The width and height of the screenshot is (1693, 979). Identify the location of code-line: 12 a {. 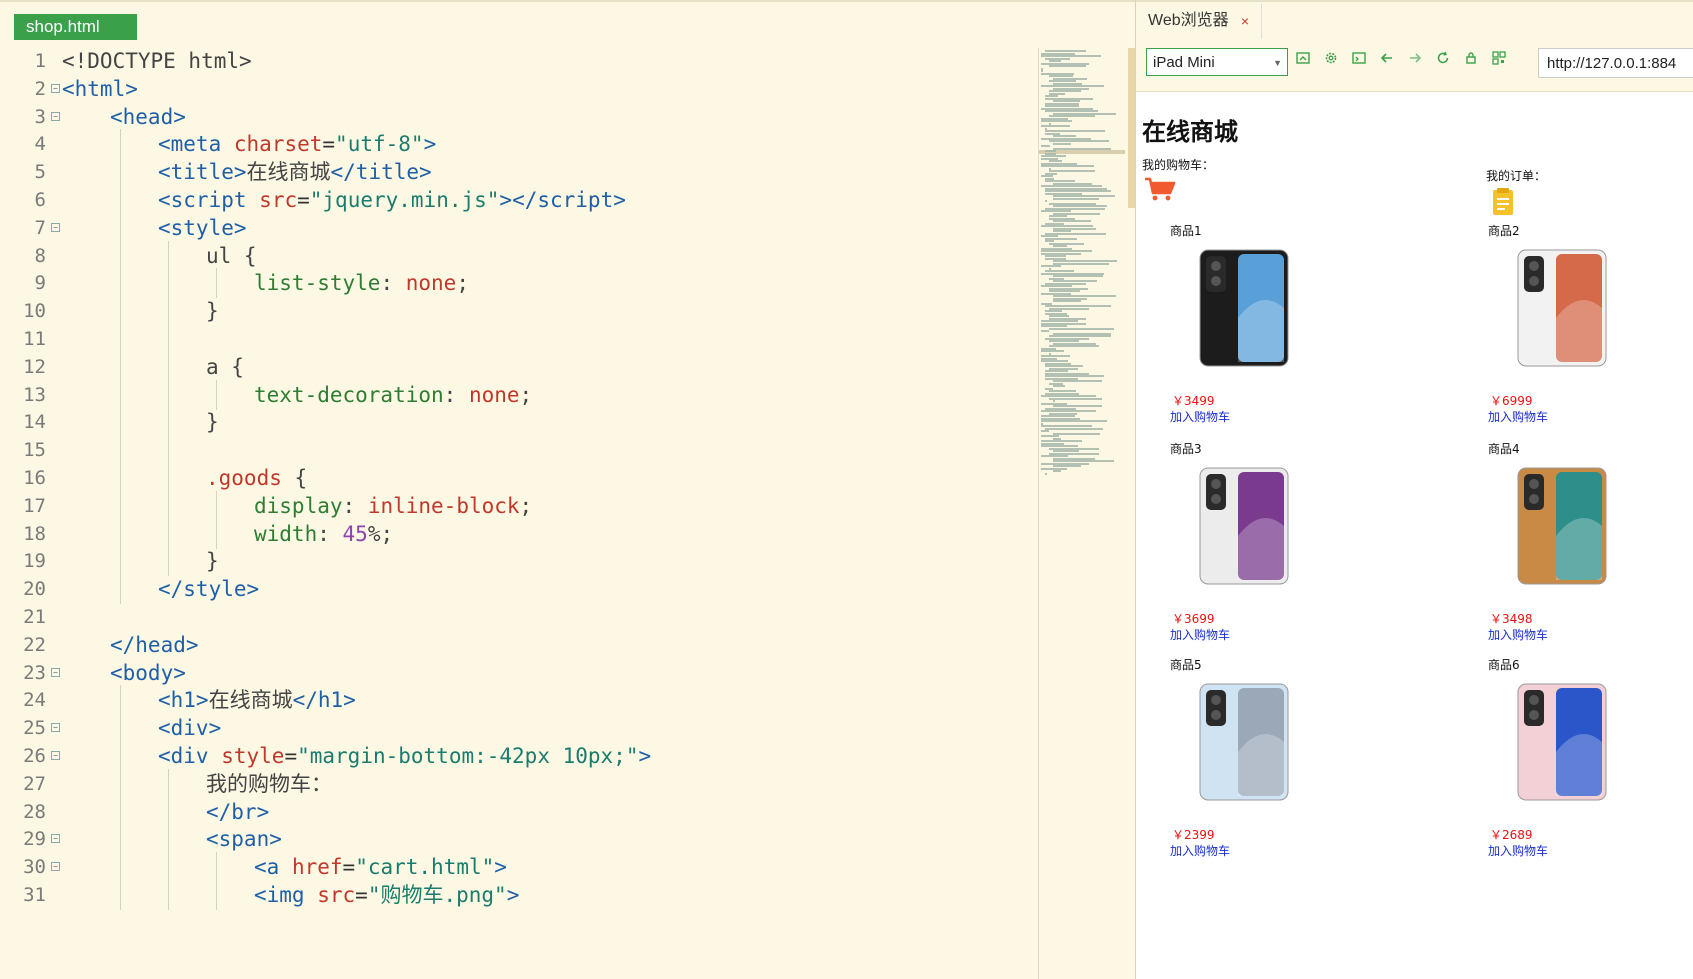
(519, 366).